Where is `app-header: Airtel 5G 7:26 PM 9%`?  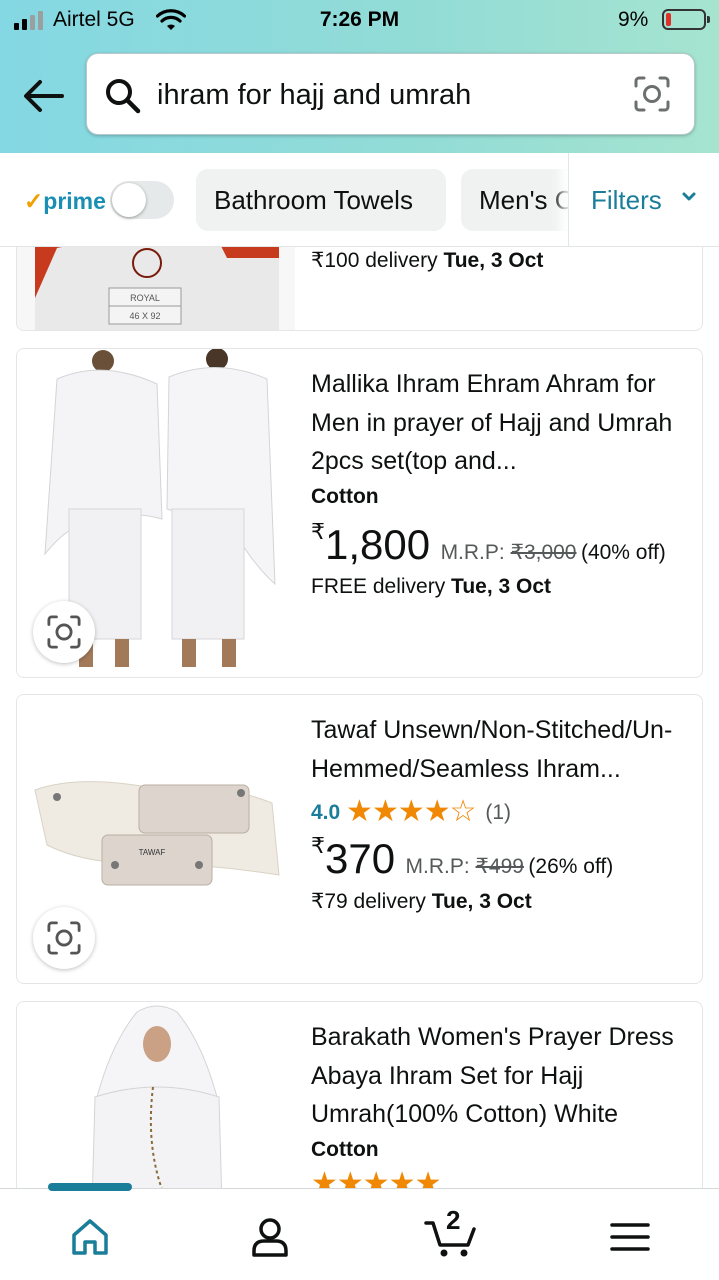
app-header: Airtel 5G 7:26 PM 9% is located at coordinates (359, 76).